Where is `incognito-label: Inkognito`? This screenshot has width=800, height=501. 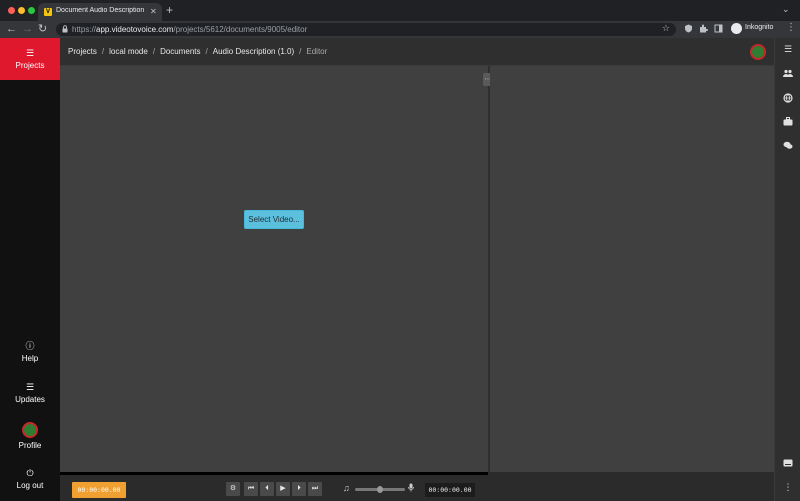 incognito-label: Inkognito is located at coordinates (759, 27).